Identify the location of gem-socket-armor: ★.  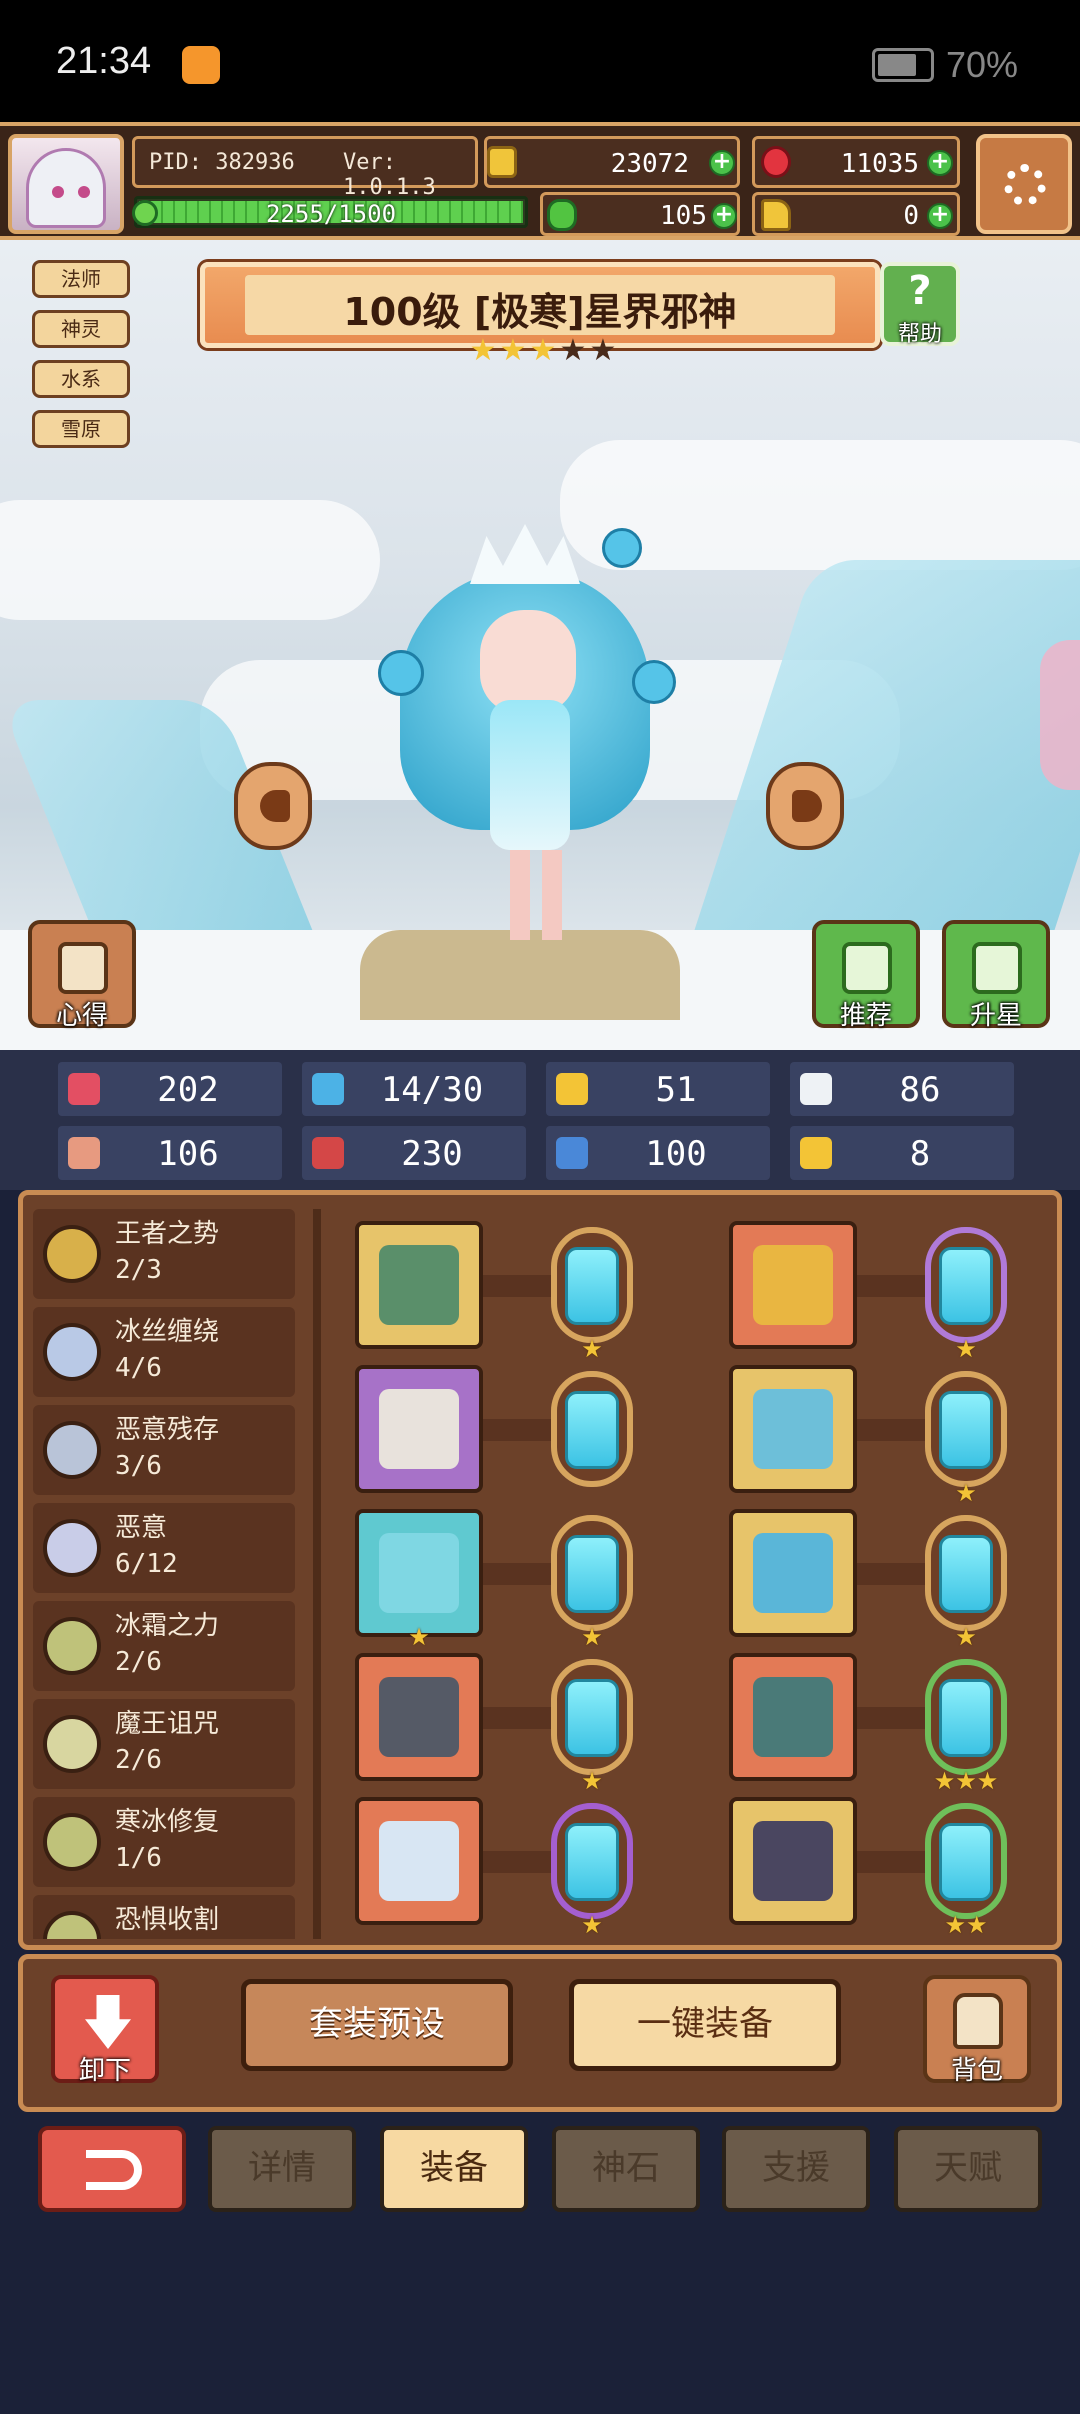
(966, 1439).